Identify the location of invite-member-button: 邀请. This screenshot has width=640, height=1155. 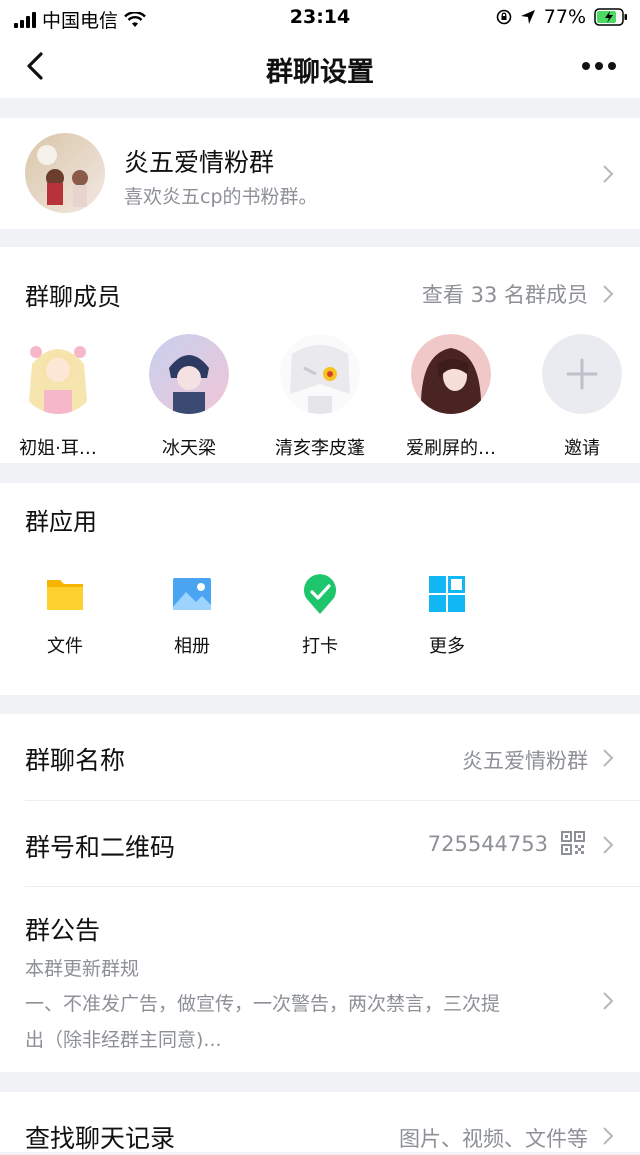
(582, 397).